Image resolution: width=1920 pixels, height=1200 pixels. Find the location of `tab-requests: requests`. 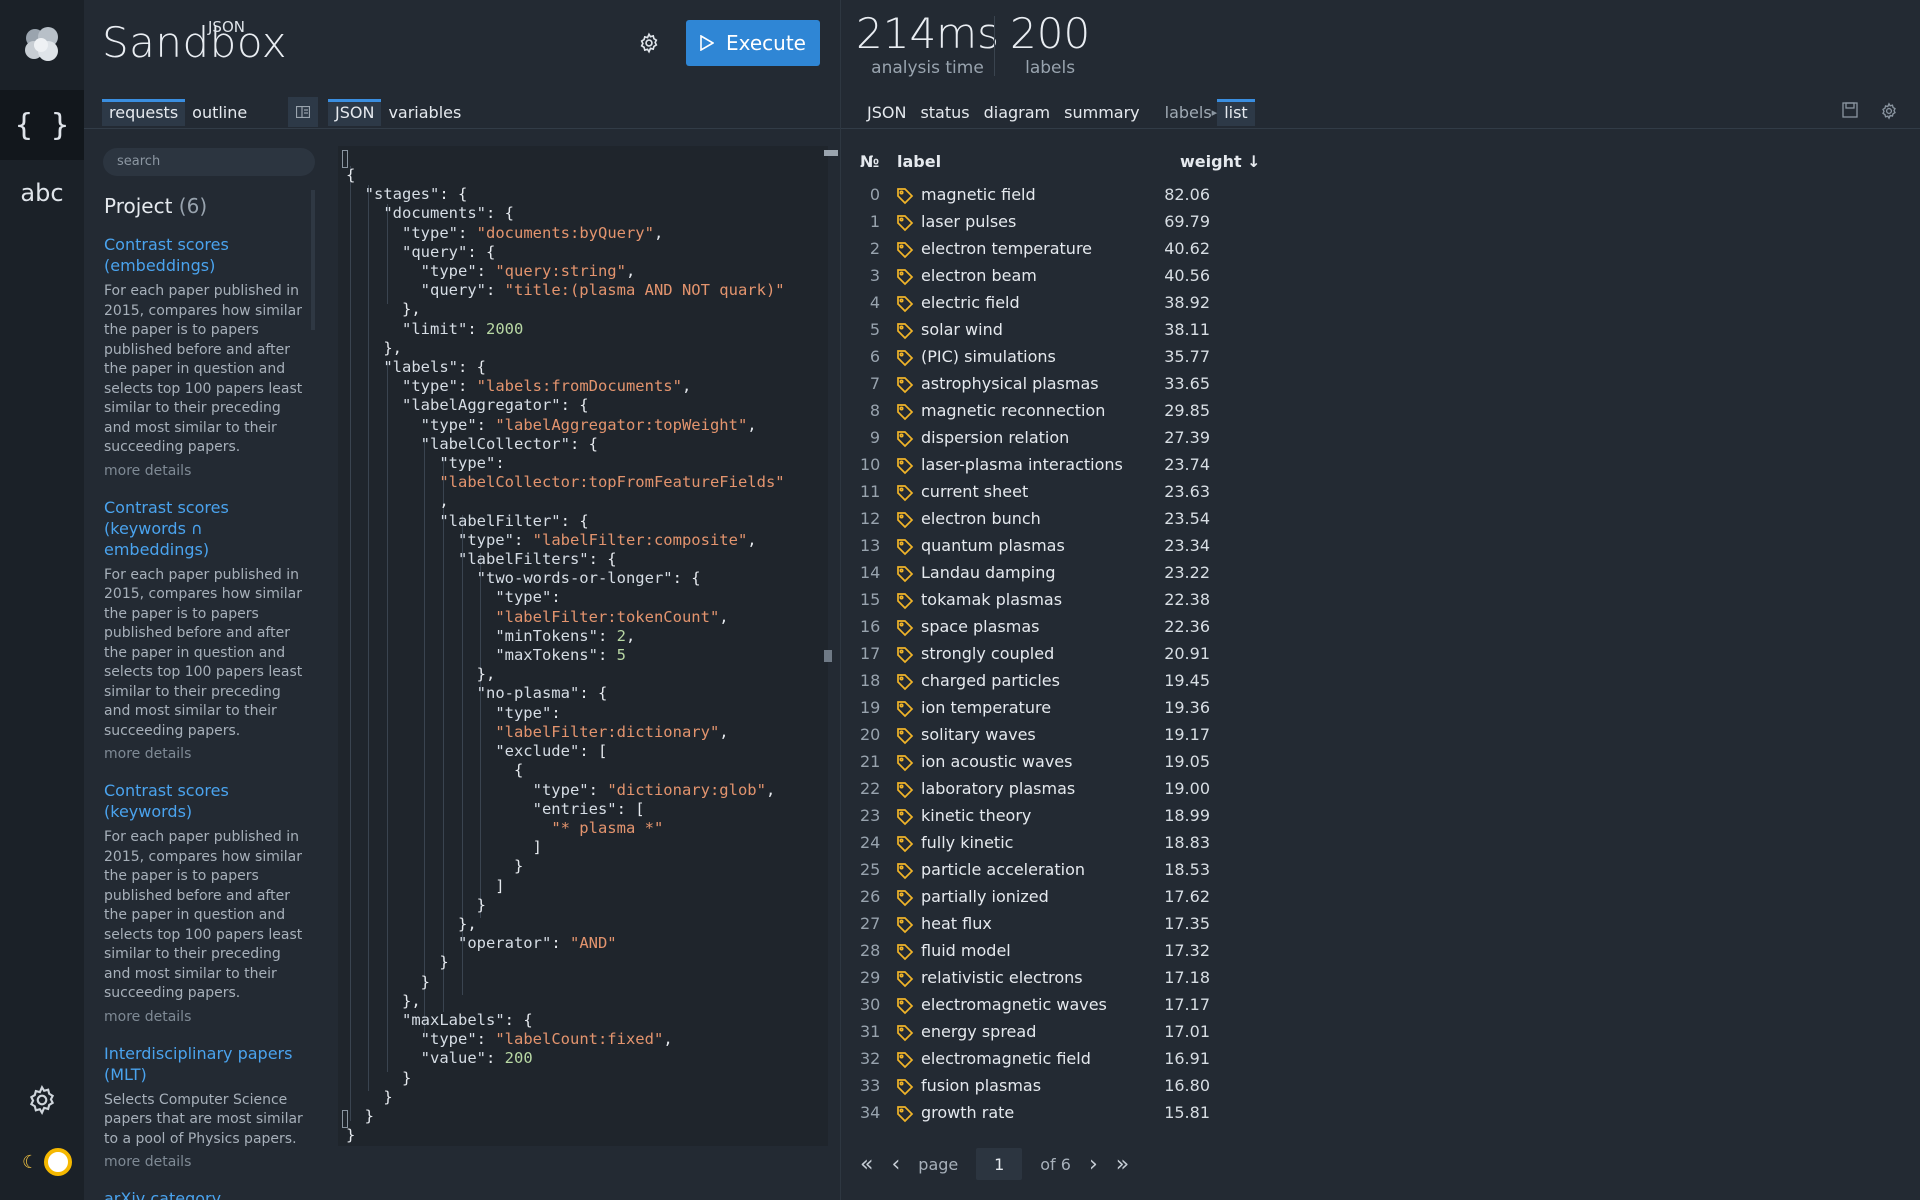

tab-requests: requests is located at coordinates (144, 112).